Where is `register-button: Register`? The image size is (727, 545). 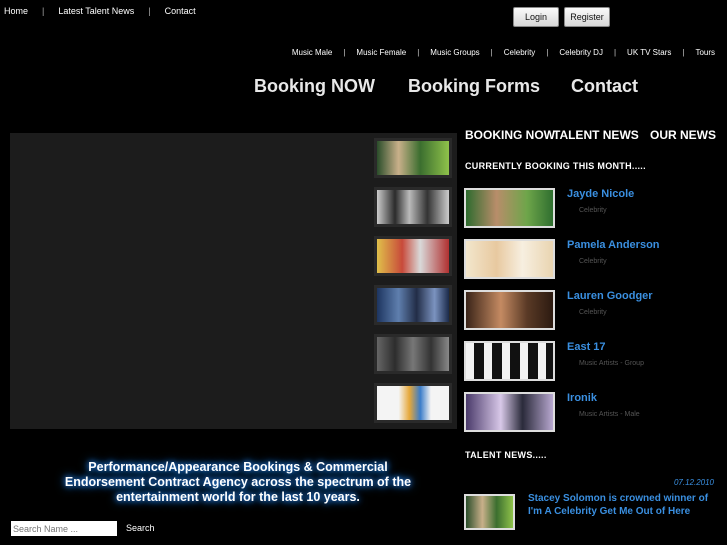
register-button: Register is located at coordinates (587, 17).